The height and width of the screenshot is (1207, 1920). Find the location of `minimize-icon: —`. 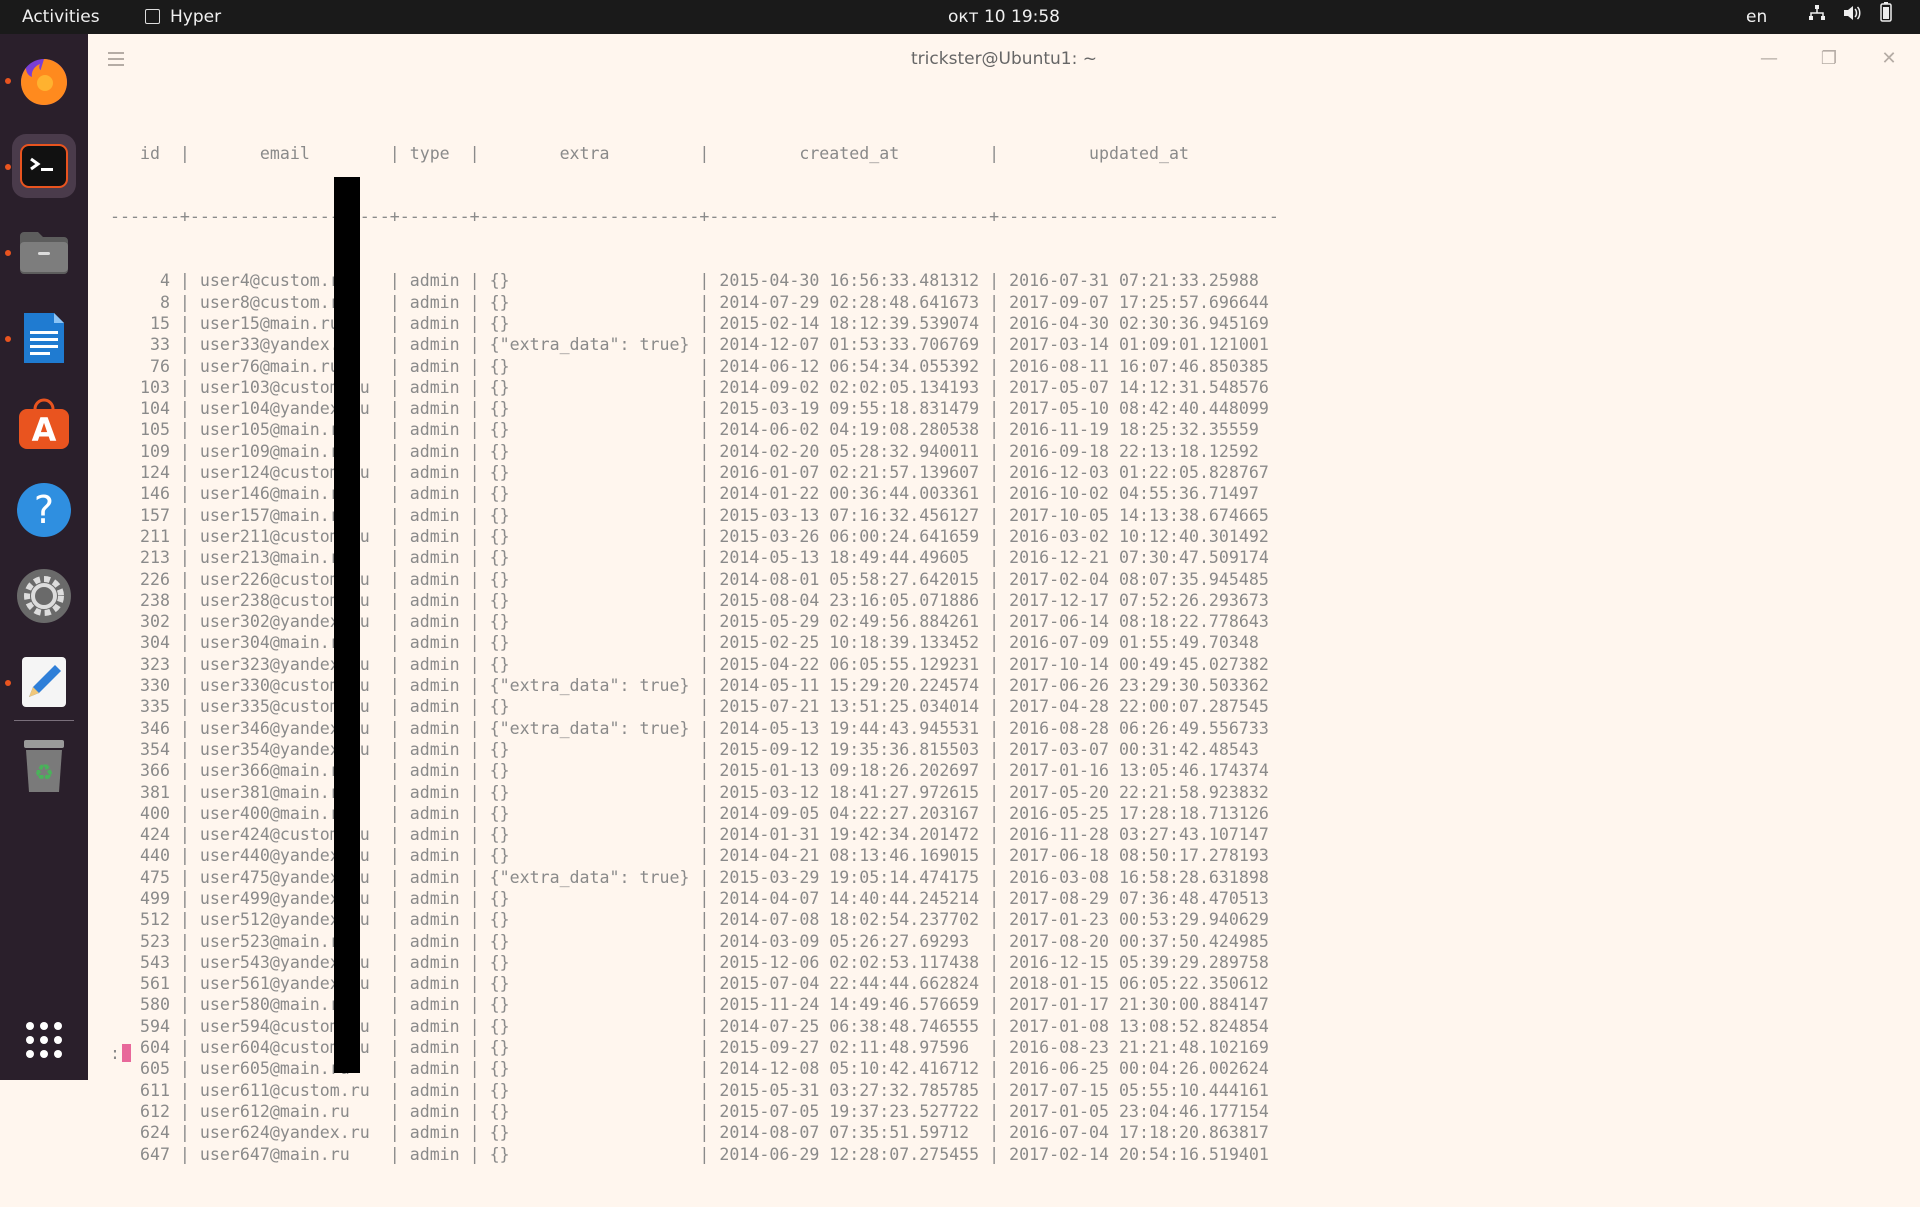

minimize-icon: — is located at coordinates (1769, 59).